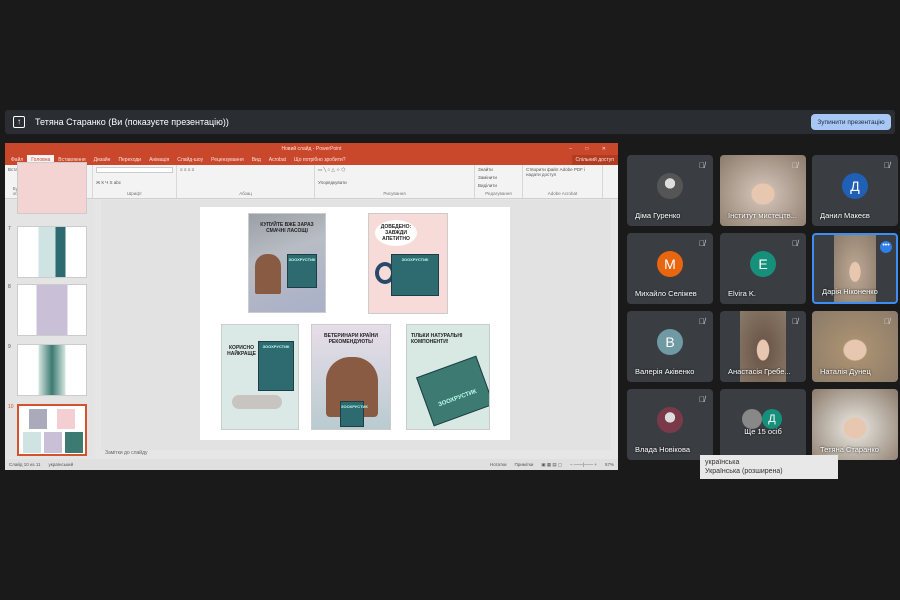 This screenshot has width=900, height=600. Describe the element at coordinates (763, 431) in the screenshot. I see `participant-name: Ще 15 осіб` at that location.